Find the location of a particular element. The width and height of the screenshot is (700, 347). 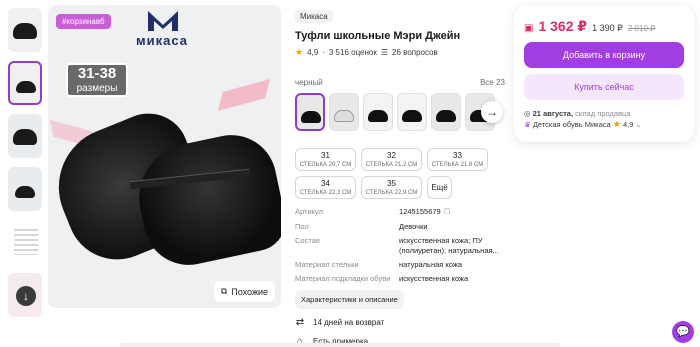

rating-row: ★ 4,9 · 3 516 оценок ☰ 26 вопросов is located at coordinates (400, 52).